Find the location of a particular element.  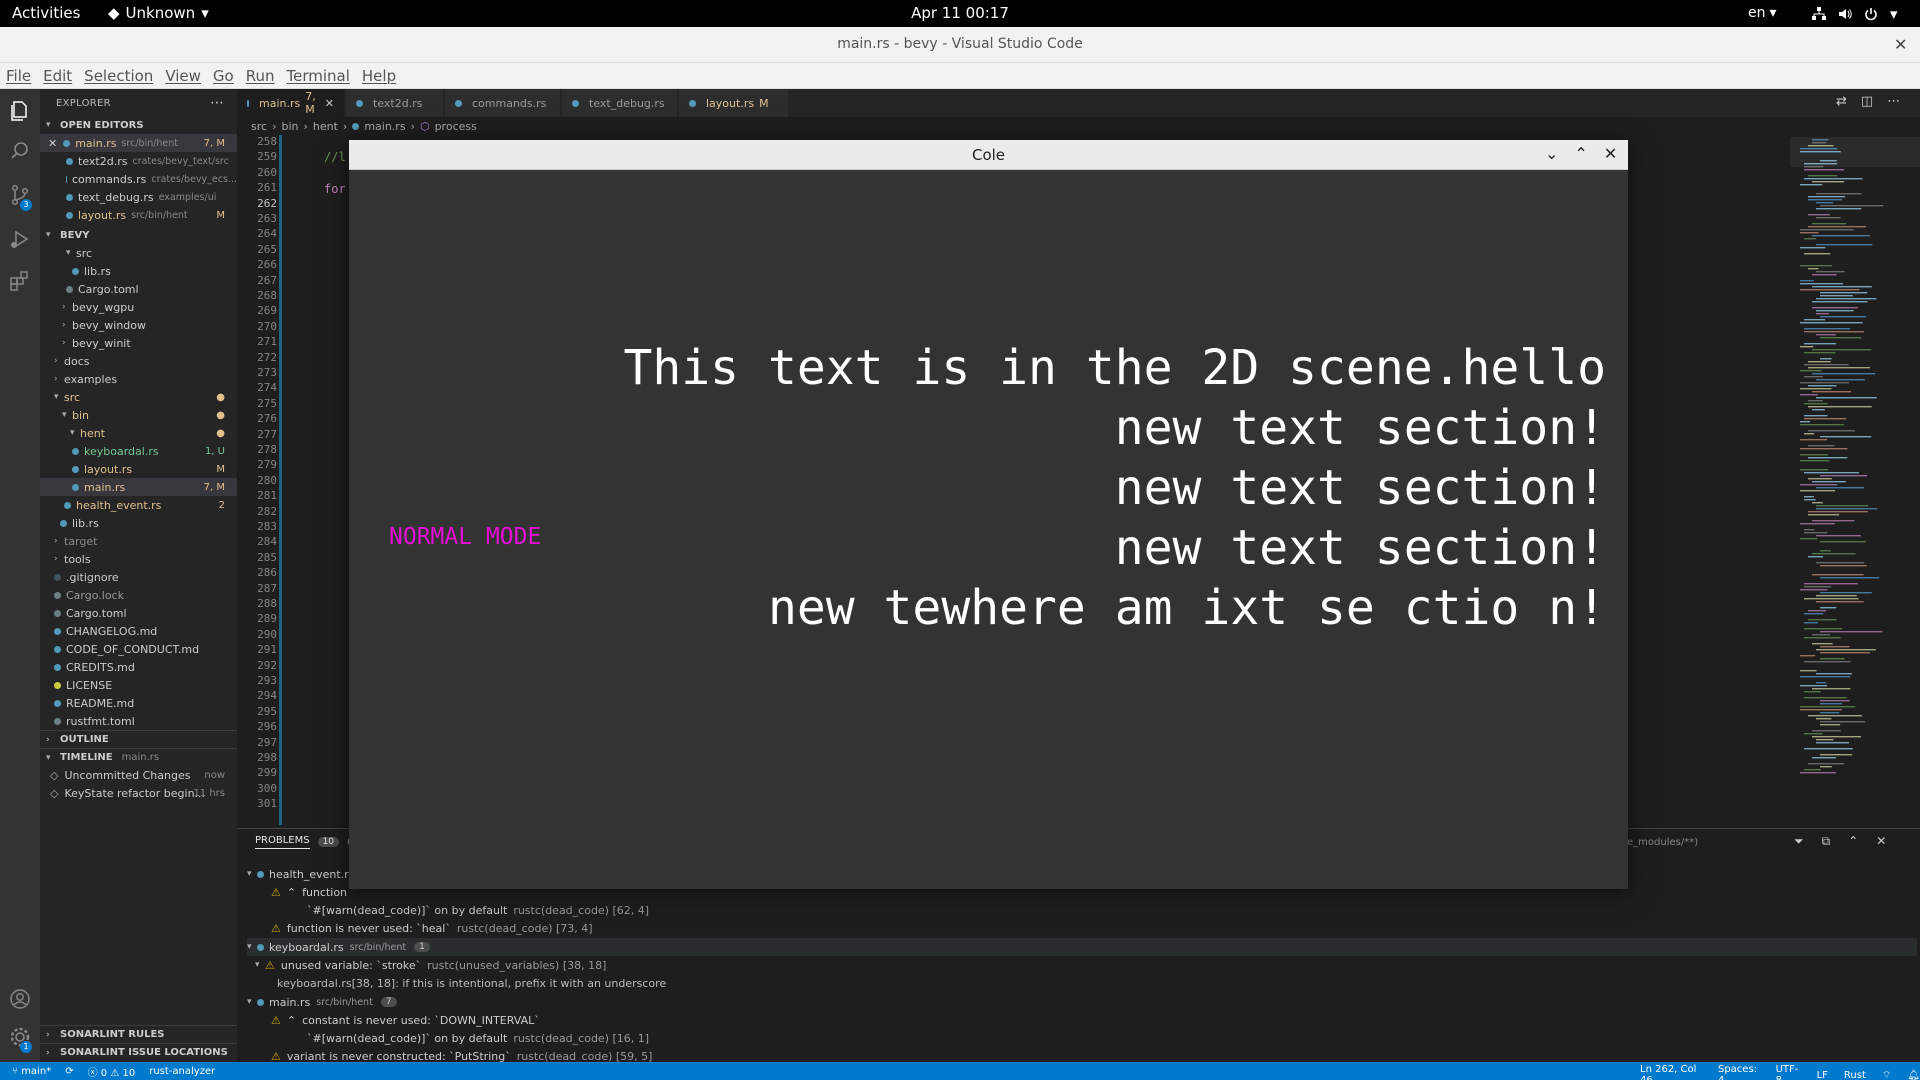

timeline-item: ◇ Uncommitted Changes now is located at coordinates (138, 775).